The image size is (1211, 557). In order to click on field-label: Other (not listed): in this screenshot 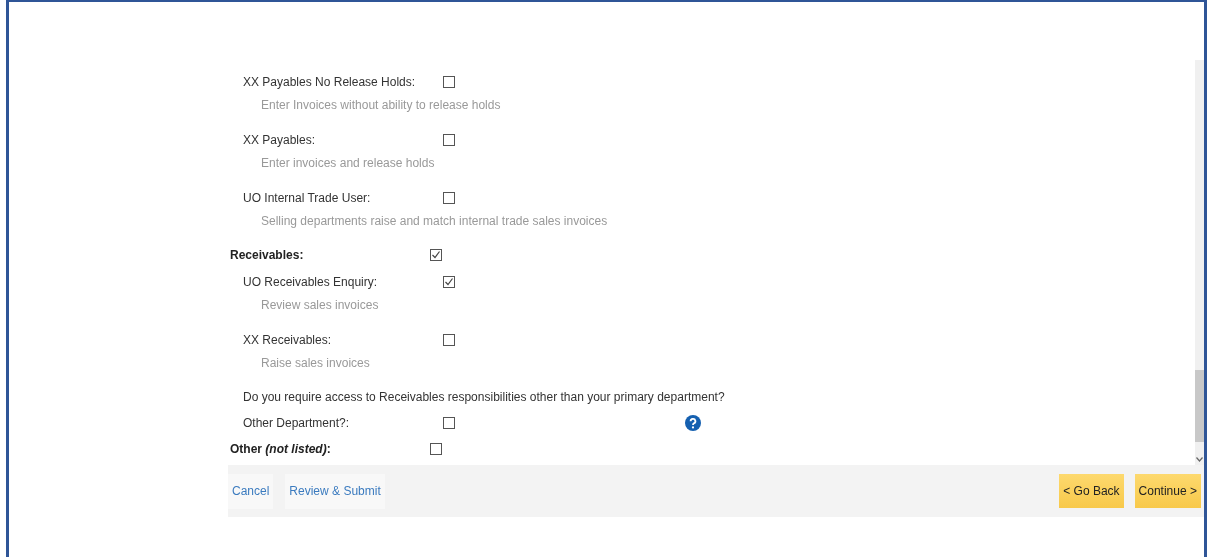, I will do `click(281, 449)`.